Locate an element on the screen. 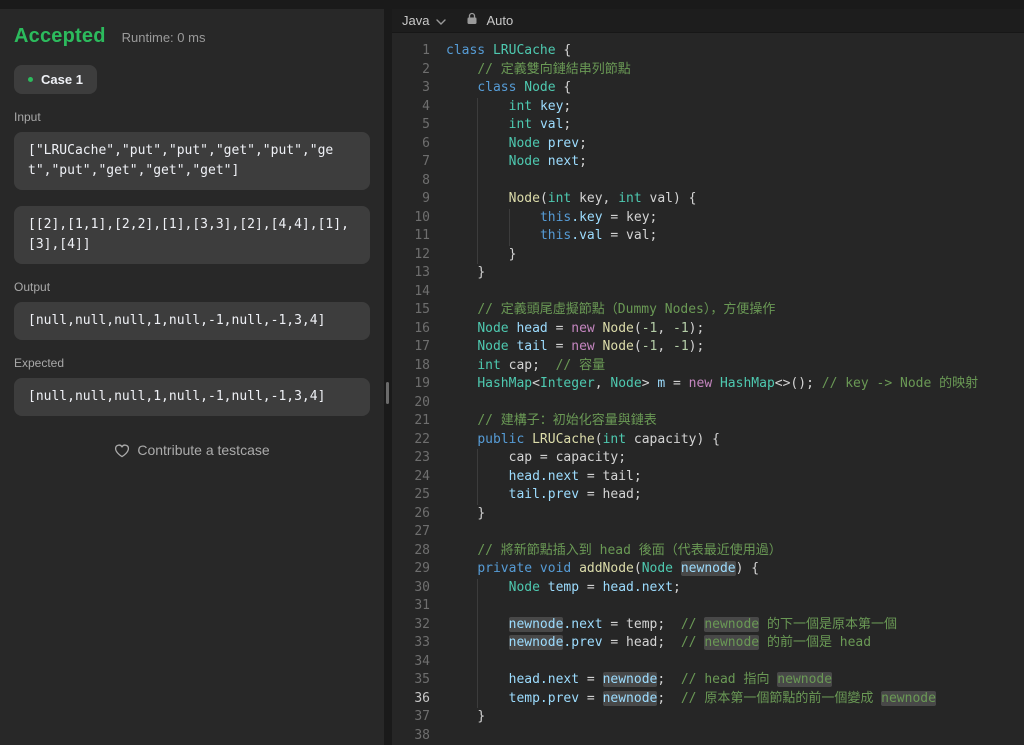 Image resolution: width=1024 pixels, height=745 pixels. code-token: // head 指向 is located at coordinates (729, 679).